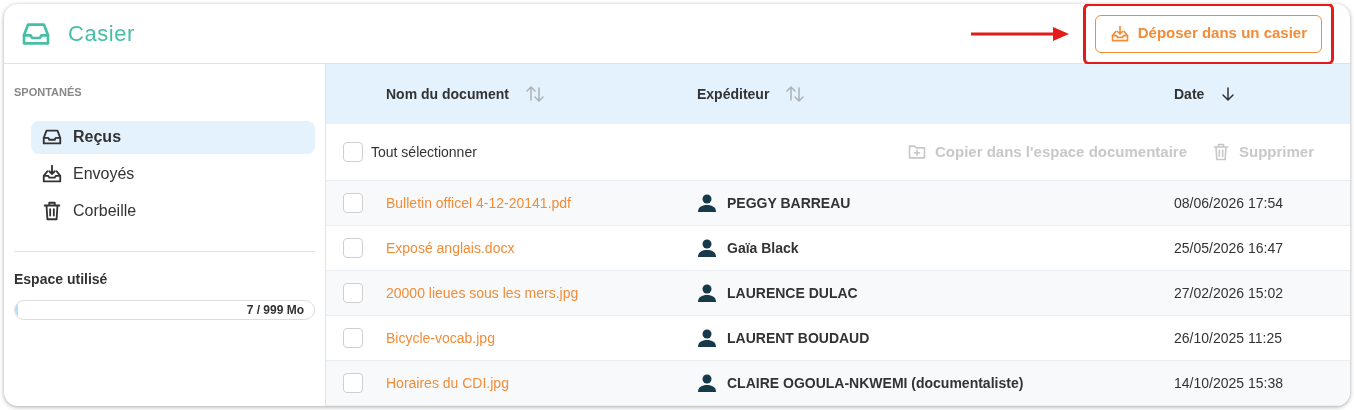  Describe the element at coordinates (424, 152) in the screenshot. I see `select-all-label: Tout sélectionner` at that location.